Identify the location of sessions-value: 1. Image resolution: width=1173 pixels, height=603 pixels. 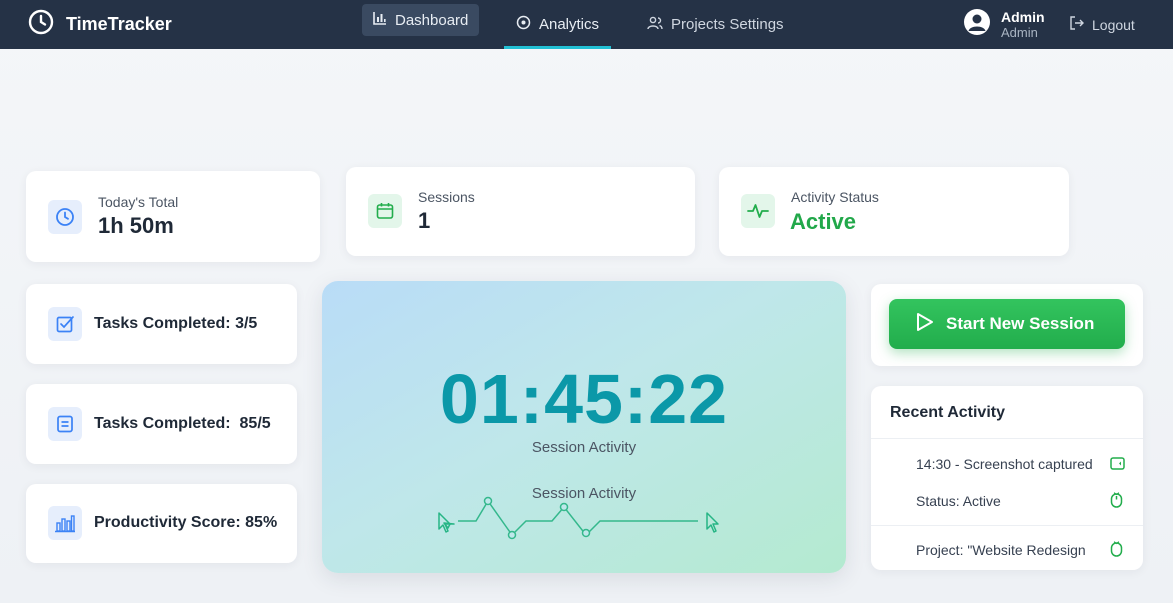
(424, 220).